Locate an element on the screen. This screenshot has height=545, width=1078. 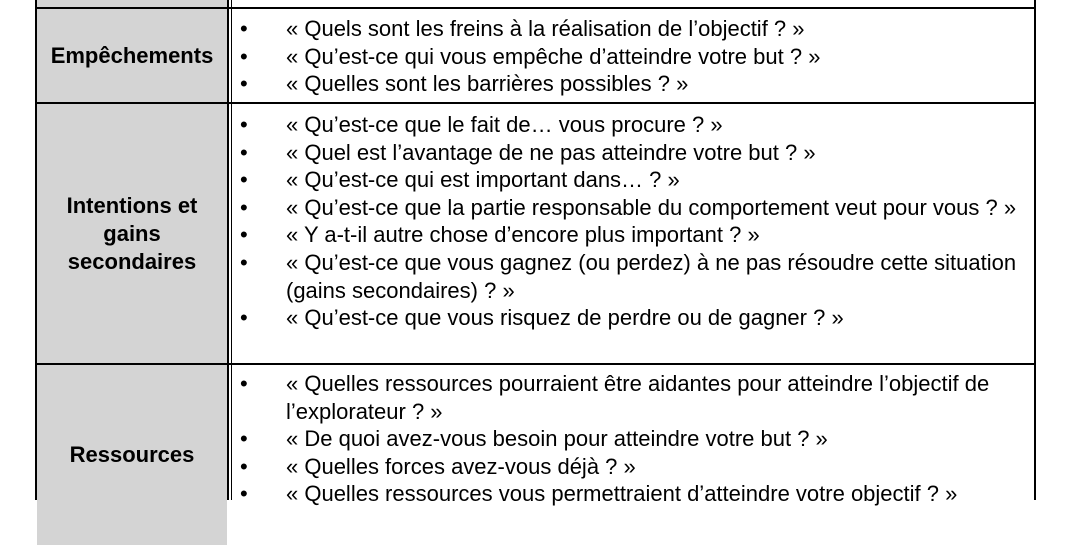
row-label-empechements: Empêchements is located at coordinates (132, 55).